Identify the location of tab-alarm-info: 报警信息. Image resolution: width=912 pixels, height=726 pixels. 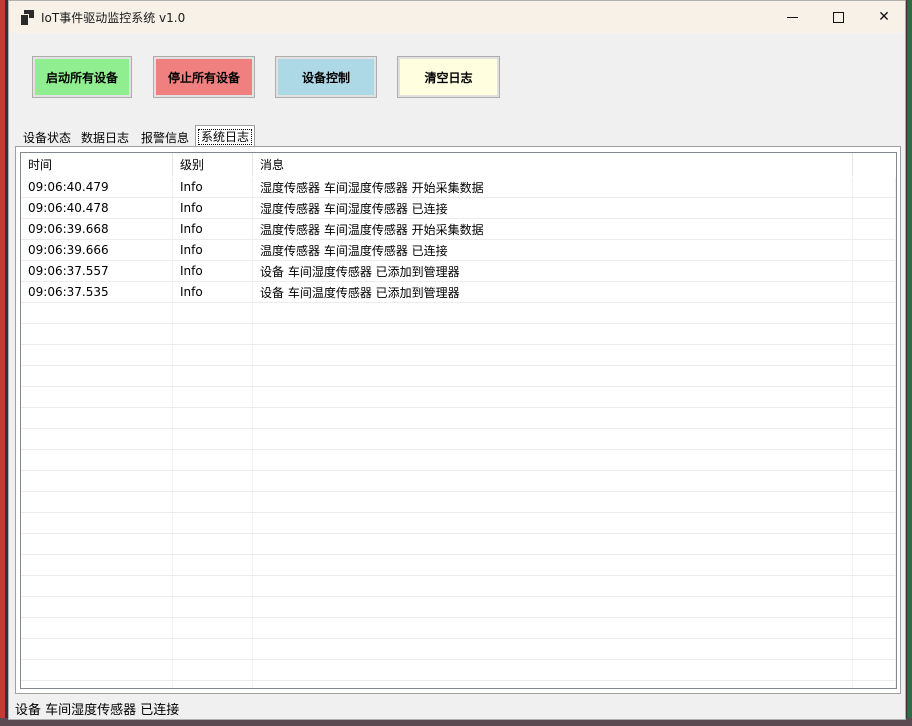
(165, 137).